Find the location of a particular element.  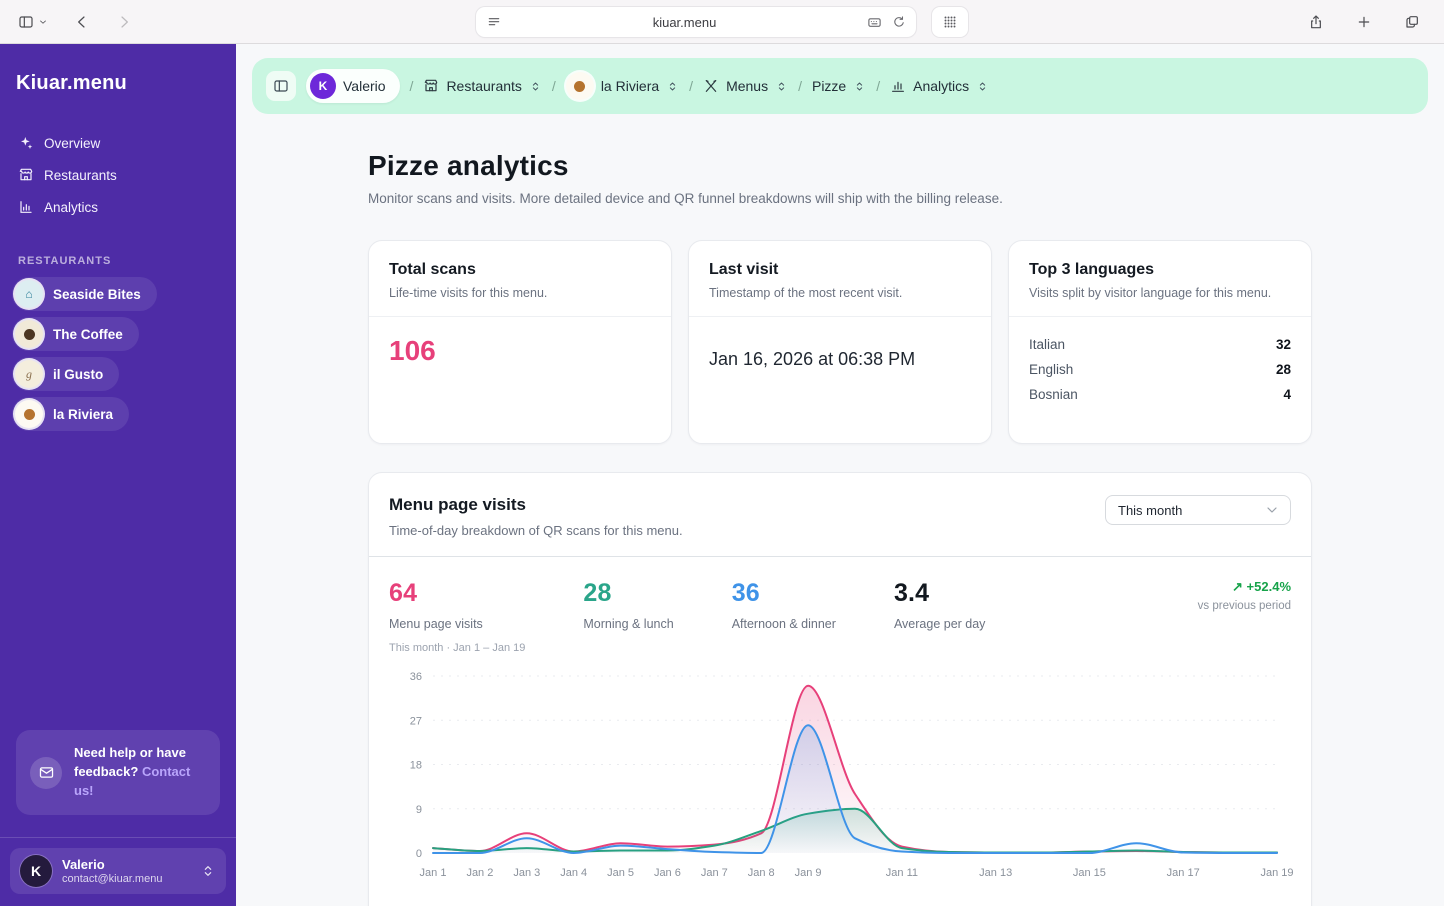

svg-text: Jan 15 is located at coordinates (1089, 873).